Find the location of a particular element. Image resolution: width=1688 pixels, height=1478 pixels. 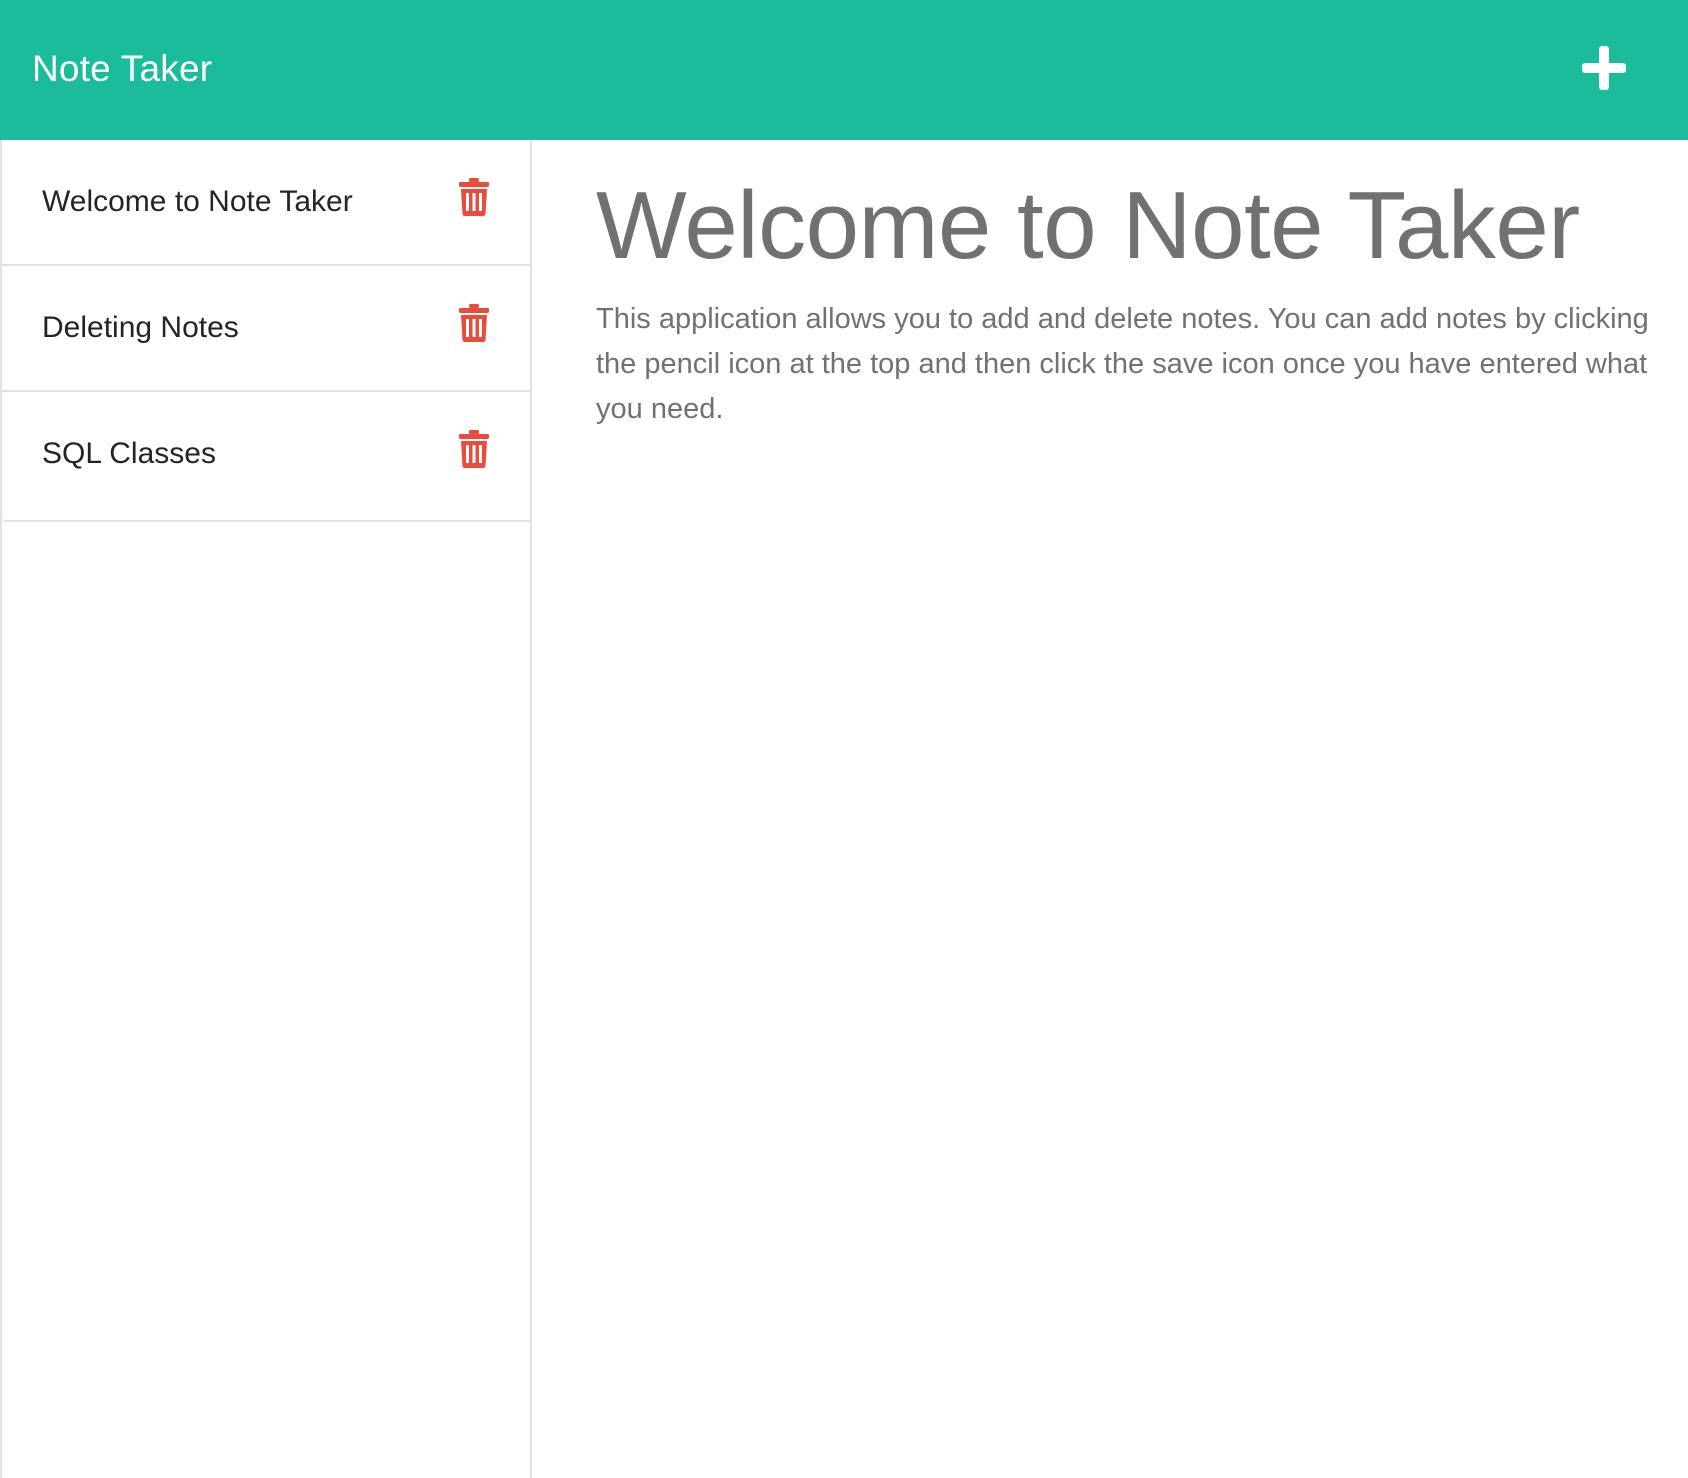

note-list-item-title: Welcome to Note Taker is located at coordinates (197, 201).